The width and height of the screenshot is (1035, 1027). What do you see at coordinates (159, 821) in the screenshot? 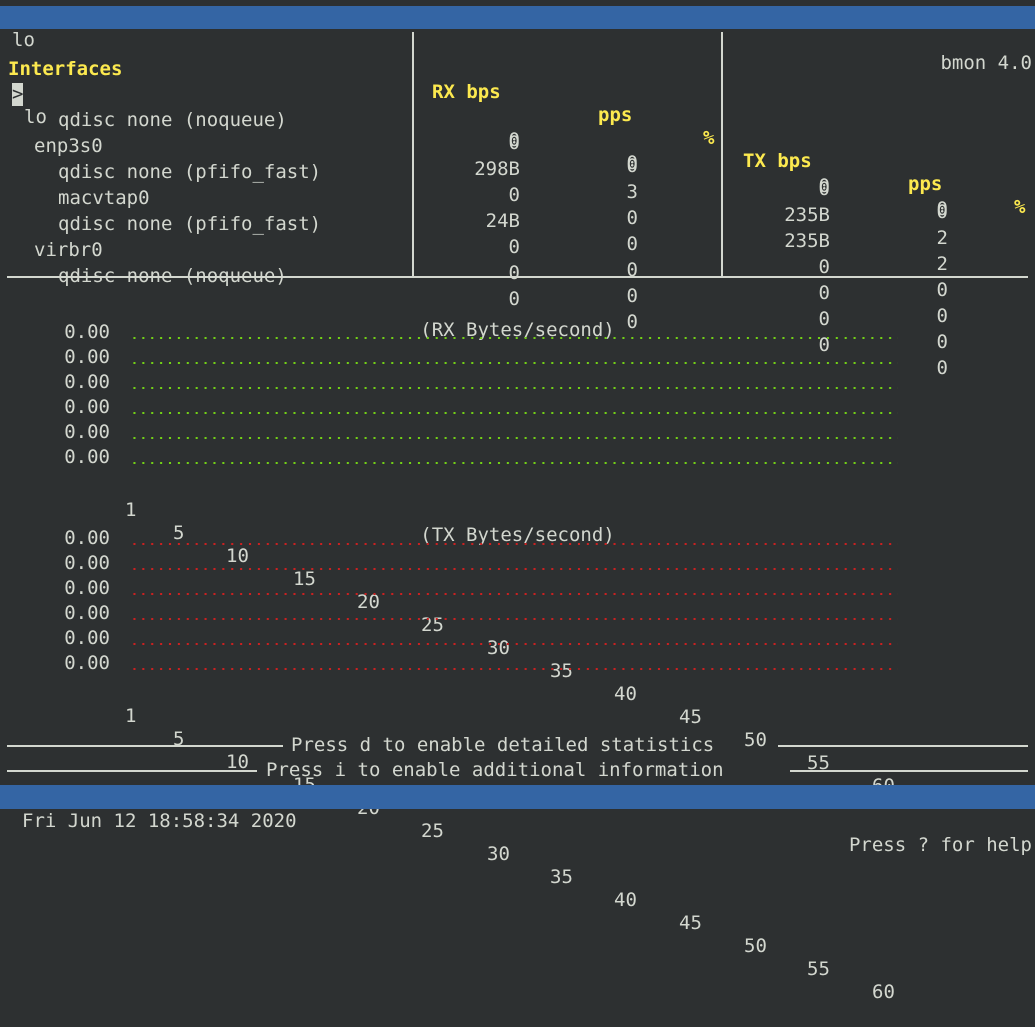
I see `datetime-label: Fri Jun 12 18:58:34 2020` at bounding box center [159, 821].